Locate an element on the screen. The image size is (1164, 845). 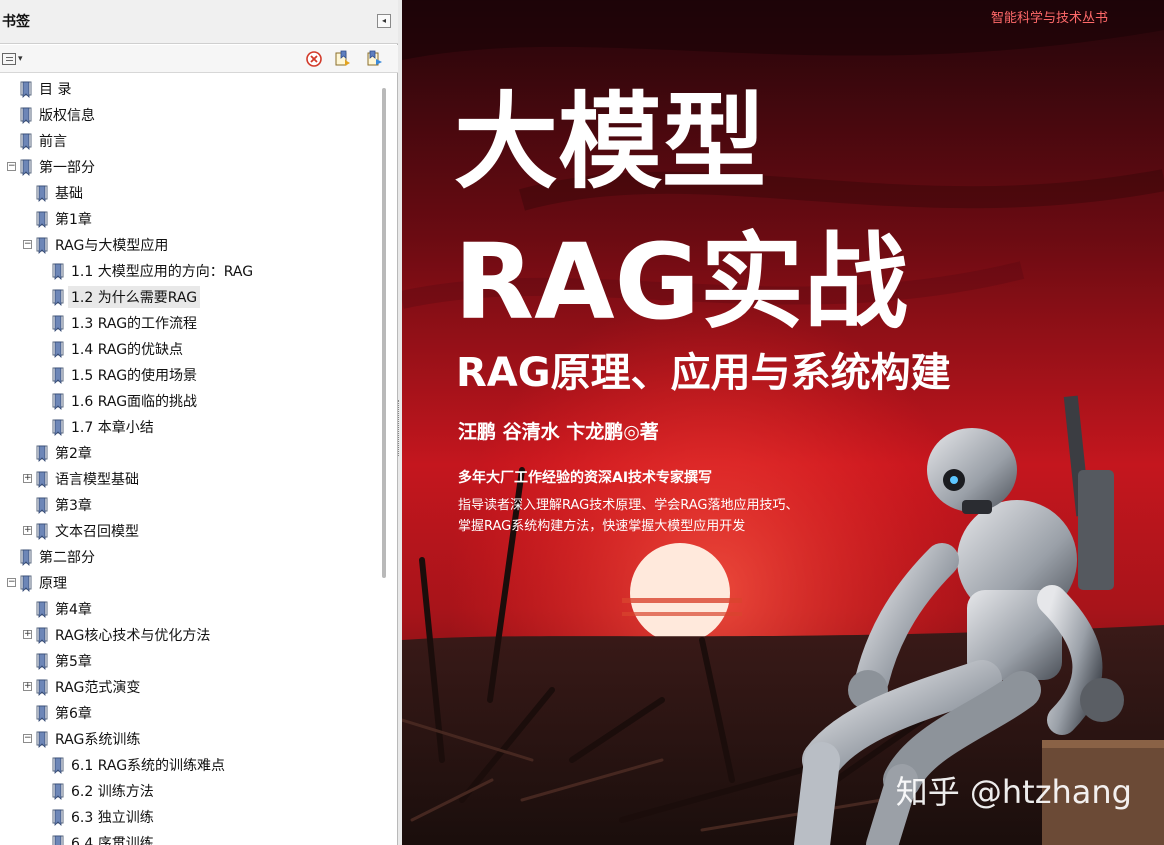
collapse-panel-button: ◂ is located at coordinates (384, 21).